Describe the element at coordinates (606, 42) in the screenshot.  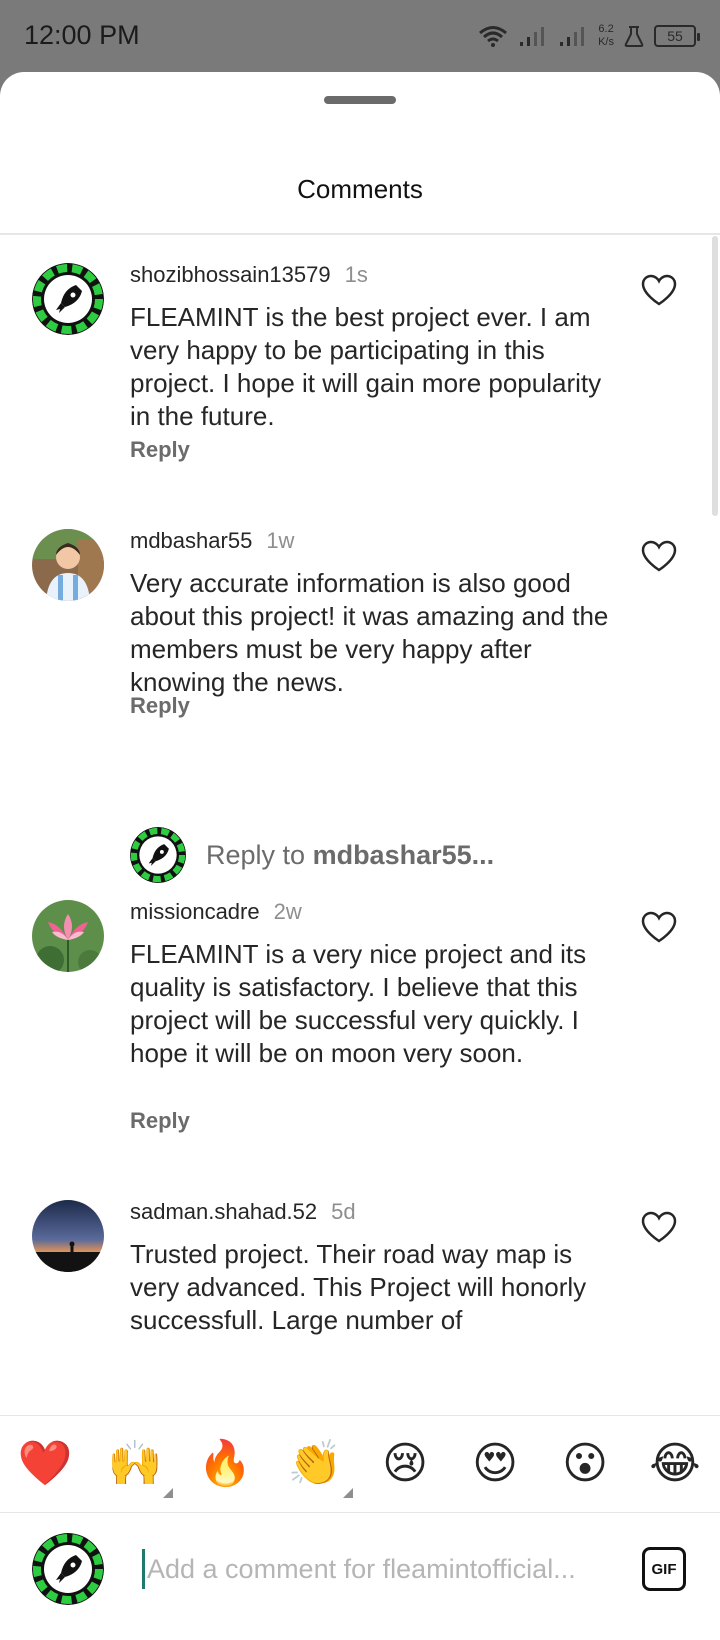
I see `network-speed-unit: K/s` at that location.